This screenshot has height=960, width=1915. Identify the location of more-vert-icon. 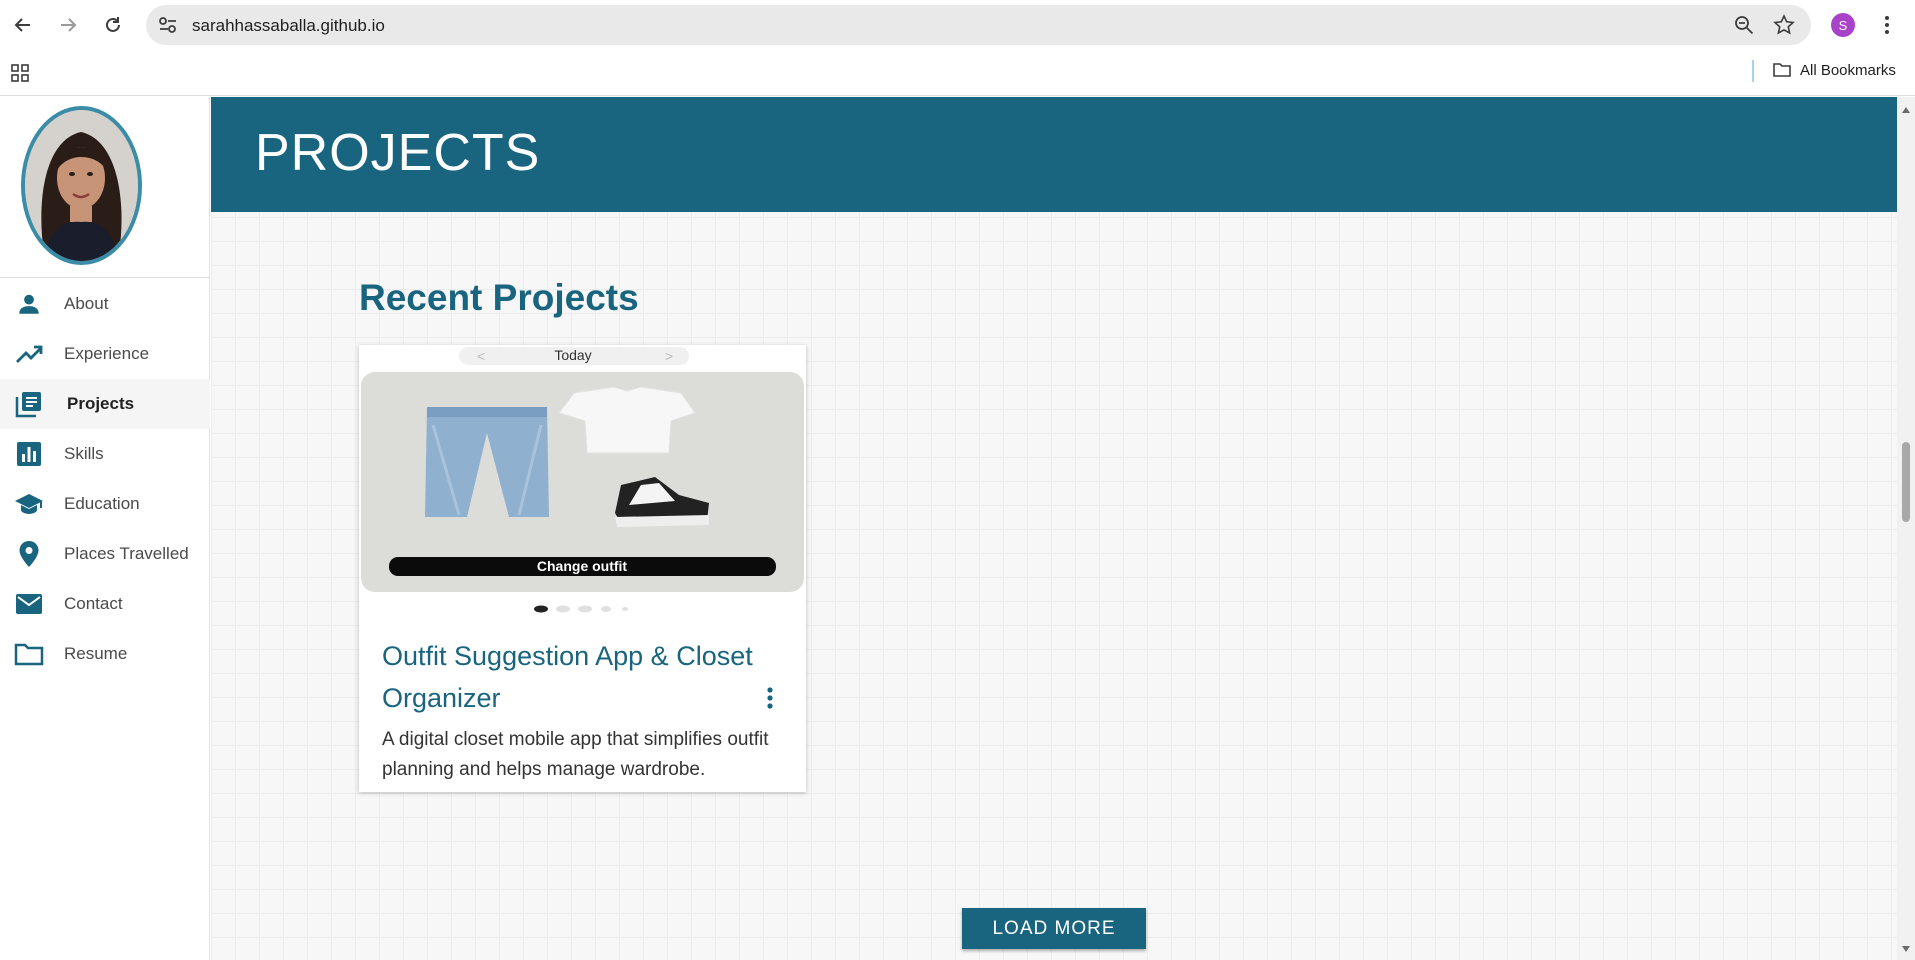
(770, 698).